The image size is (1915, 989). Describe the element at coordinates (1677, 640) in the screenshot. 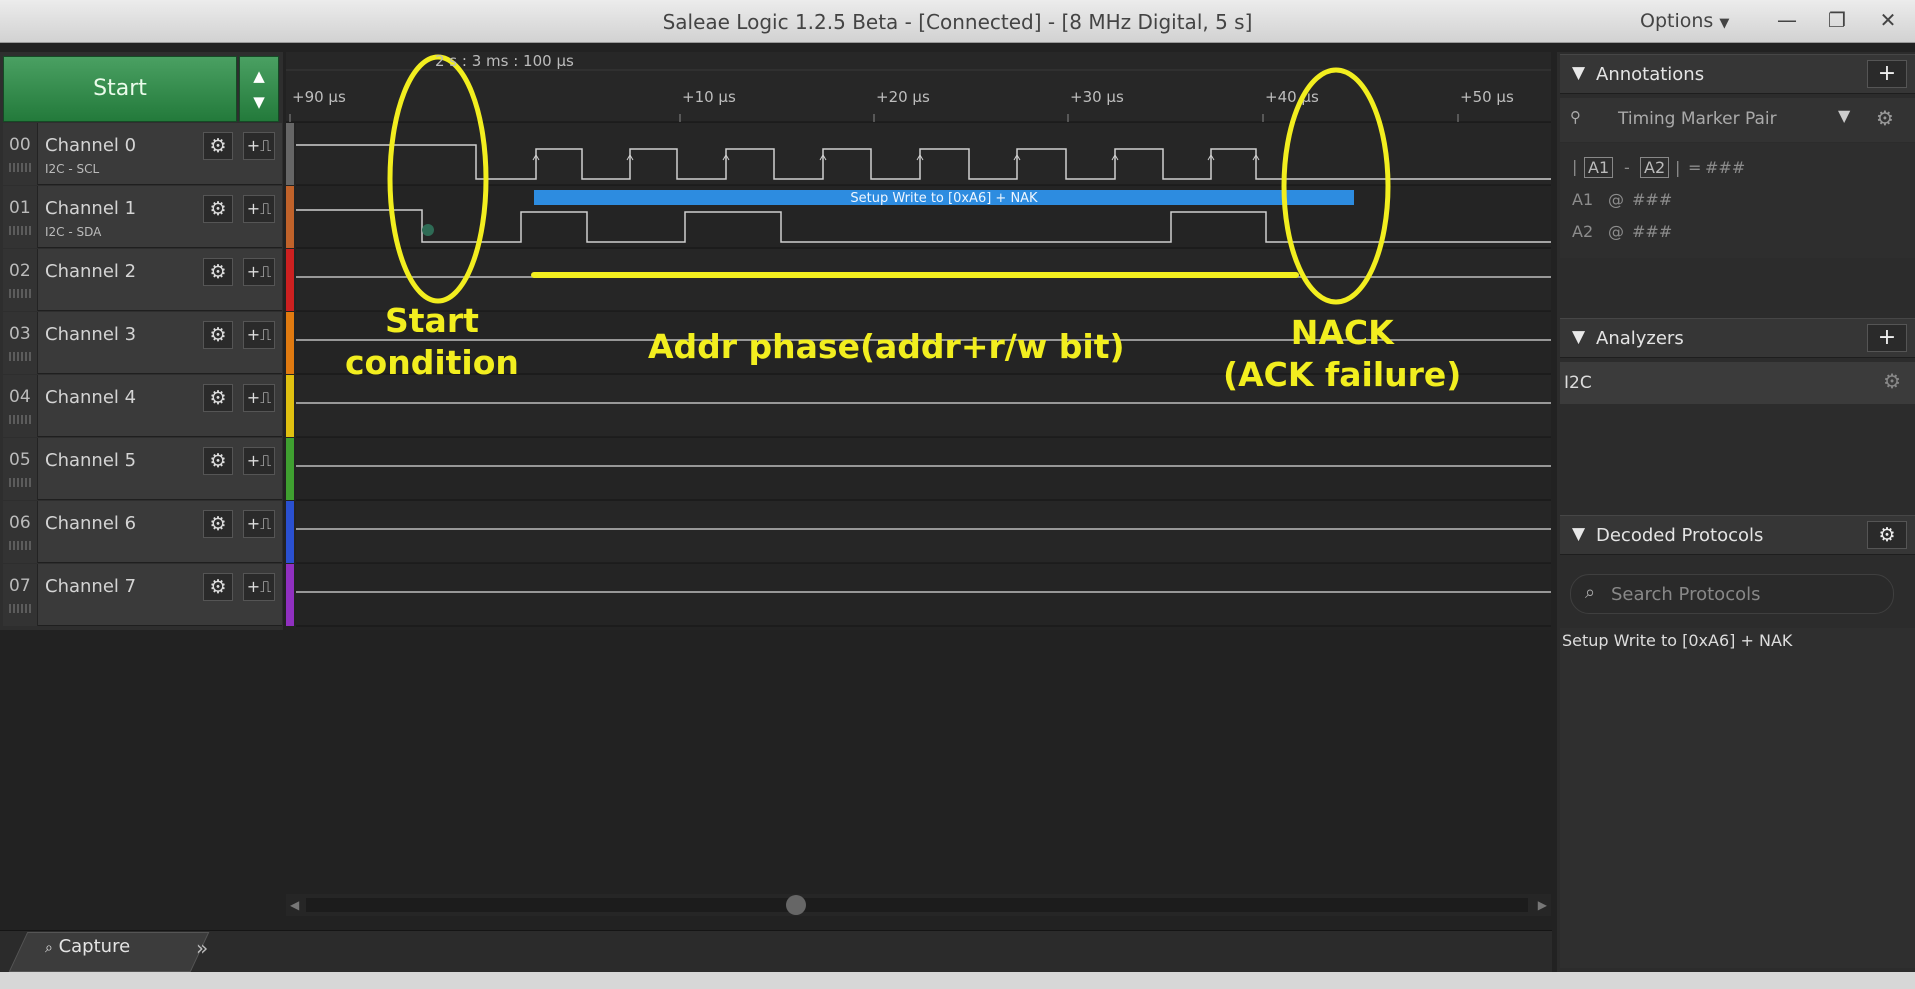

I see `decoded-result-row: Setup Write to [0xA6] + NAK` at that location.